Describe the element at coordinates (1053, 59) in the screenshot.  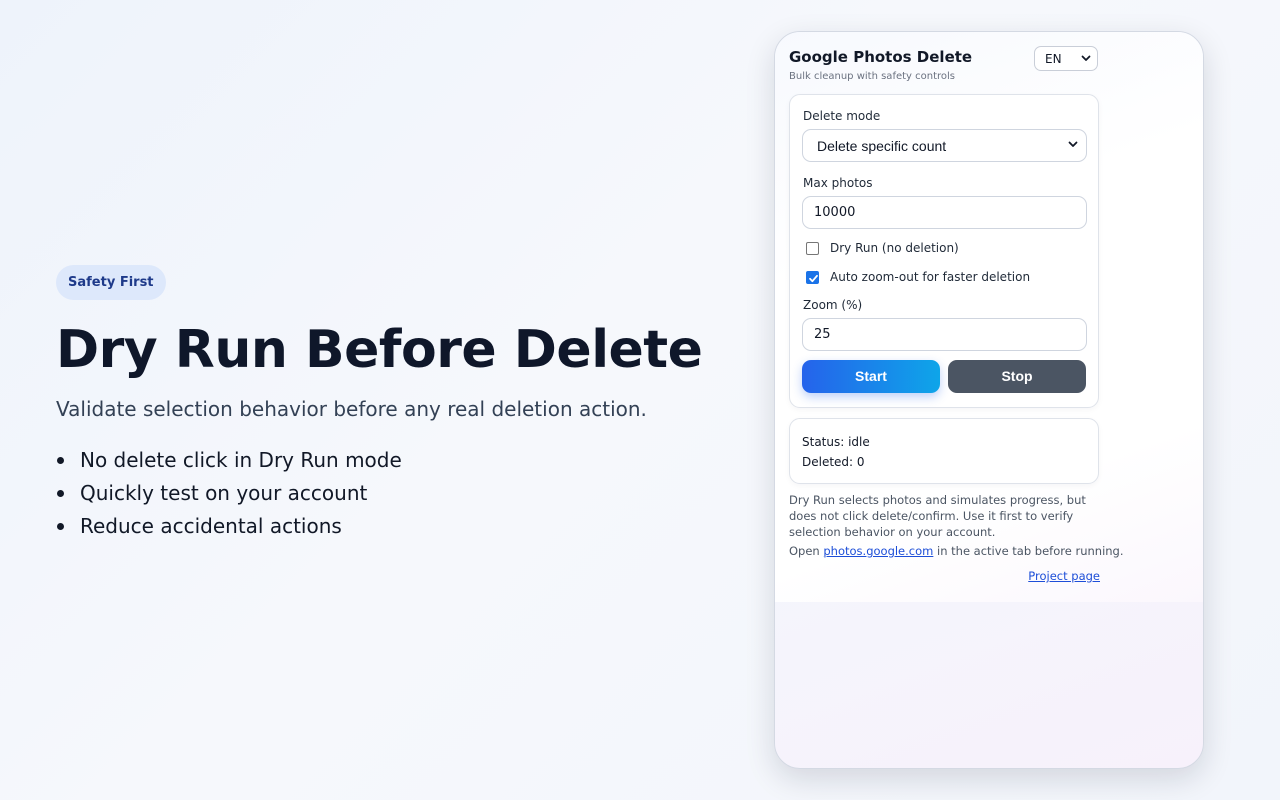
I see `language-value: EN` at that location.